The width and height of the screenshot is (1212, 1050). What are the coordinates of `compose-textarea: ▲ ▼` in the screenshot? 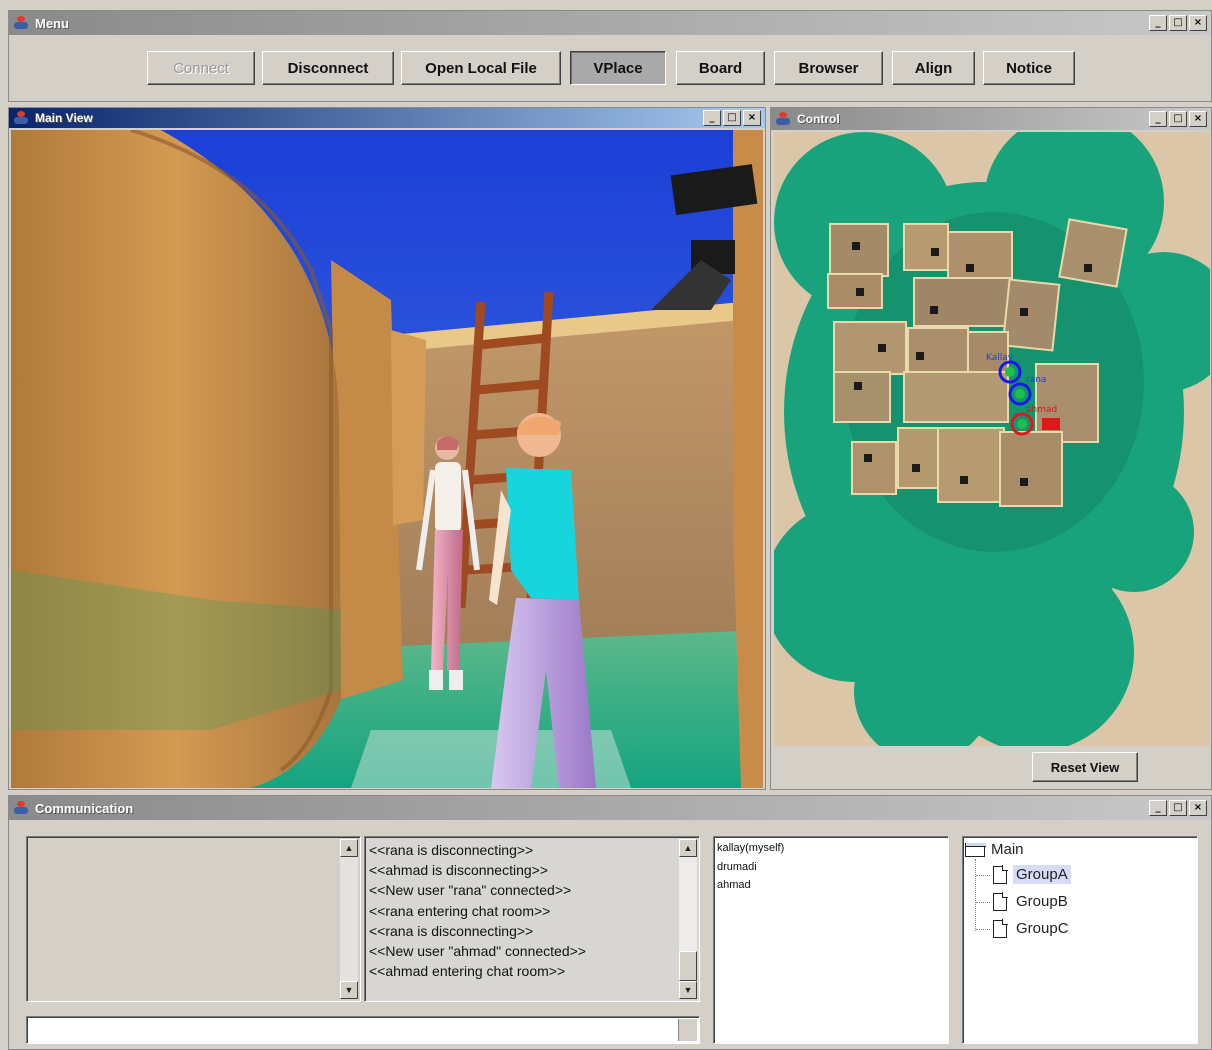 It's located at (193, 919).